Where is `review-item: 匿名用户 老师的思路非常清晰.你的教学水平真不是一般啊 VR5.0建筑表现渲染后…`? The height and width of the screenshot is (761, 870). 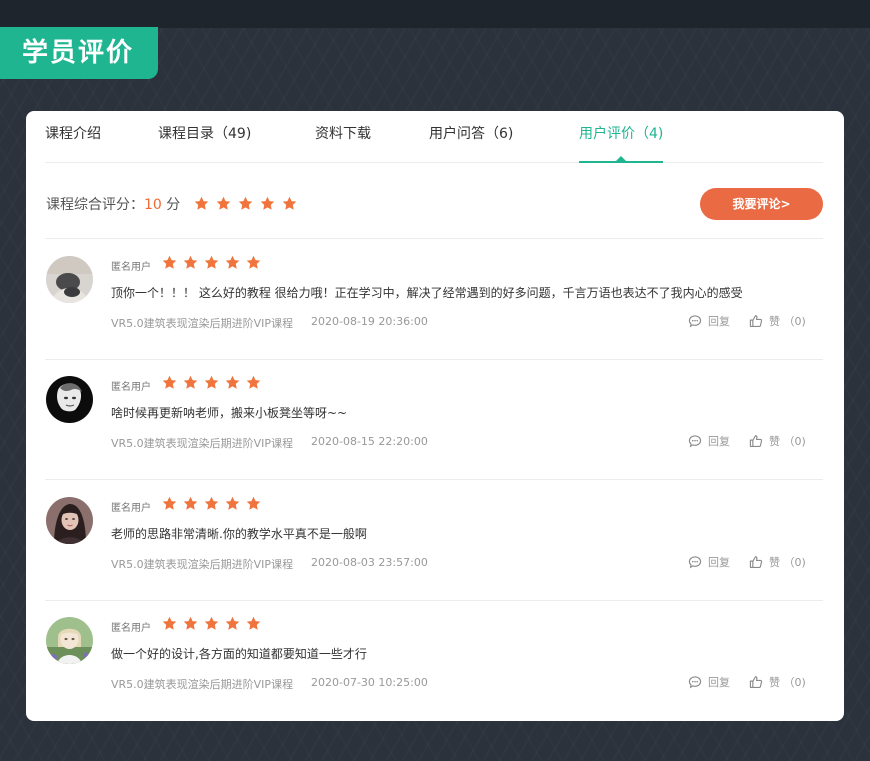 review-item: 匿名用户 老师的思路非常清晰.你的教学水平真不是一般啊 VR5.0建筑表现渲染后… is located at coordinates (434, 540).